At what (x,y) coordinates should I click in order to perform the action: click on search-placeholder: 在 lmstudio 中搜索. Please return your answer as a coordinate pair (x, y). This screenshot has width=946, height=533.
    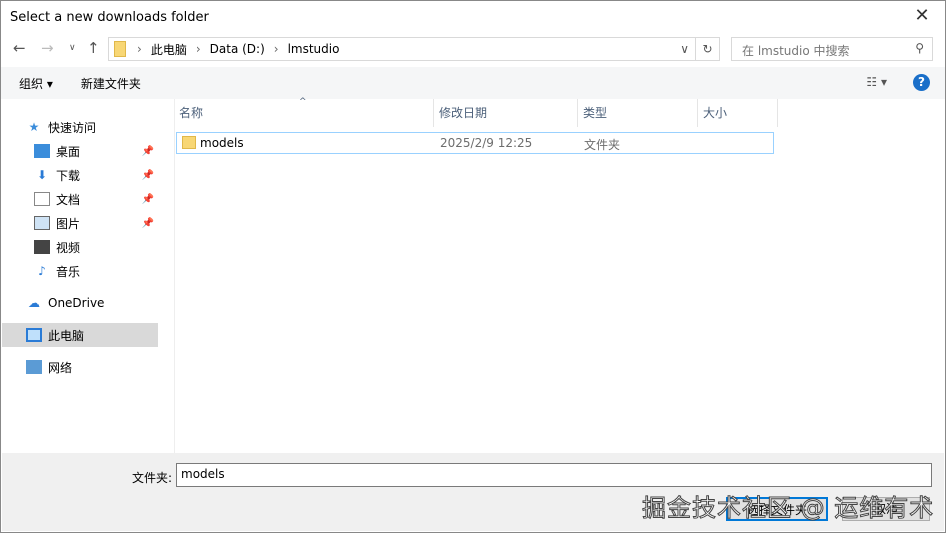
    Looking at the image, I should click on (796, 51).